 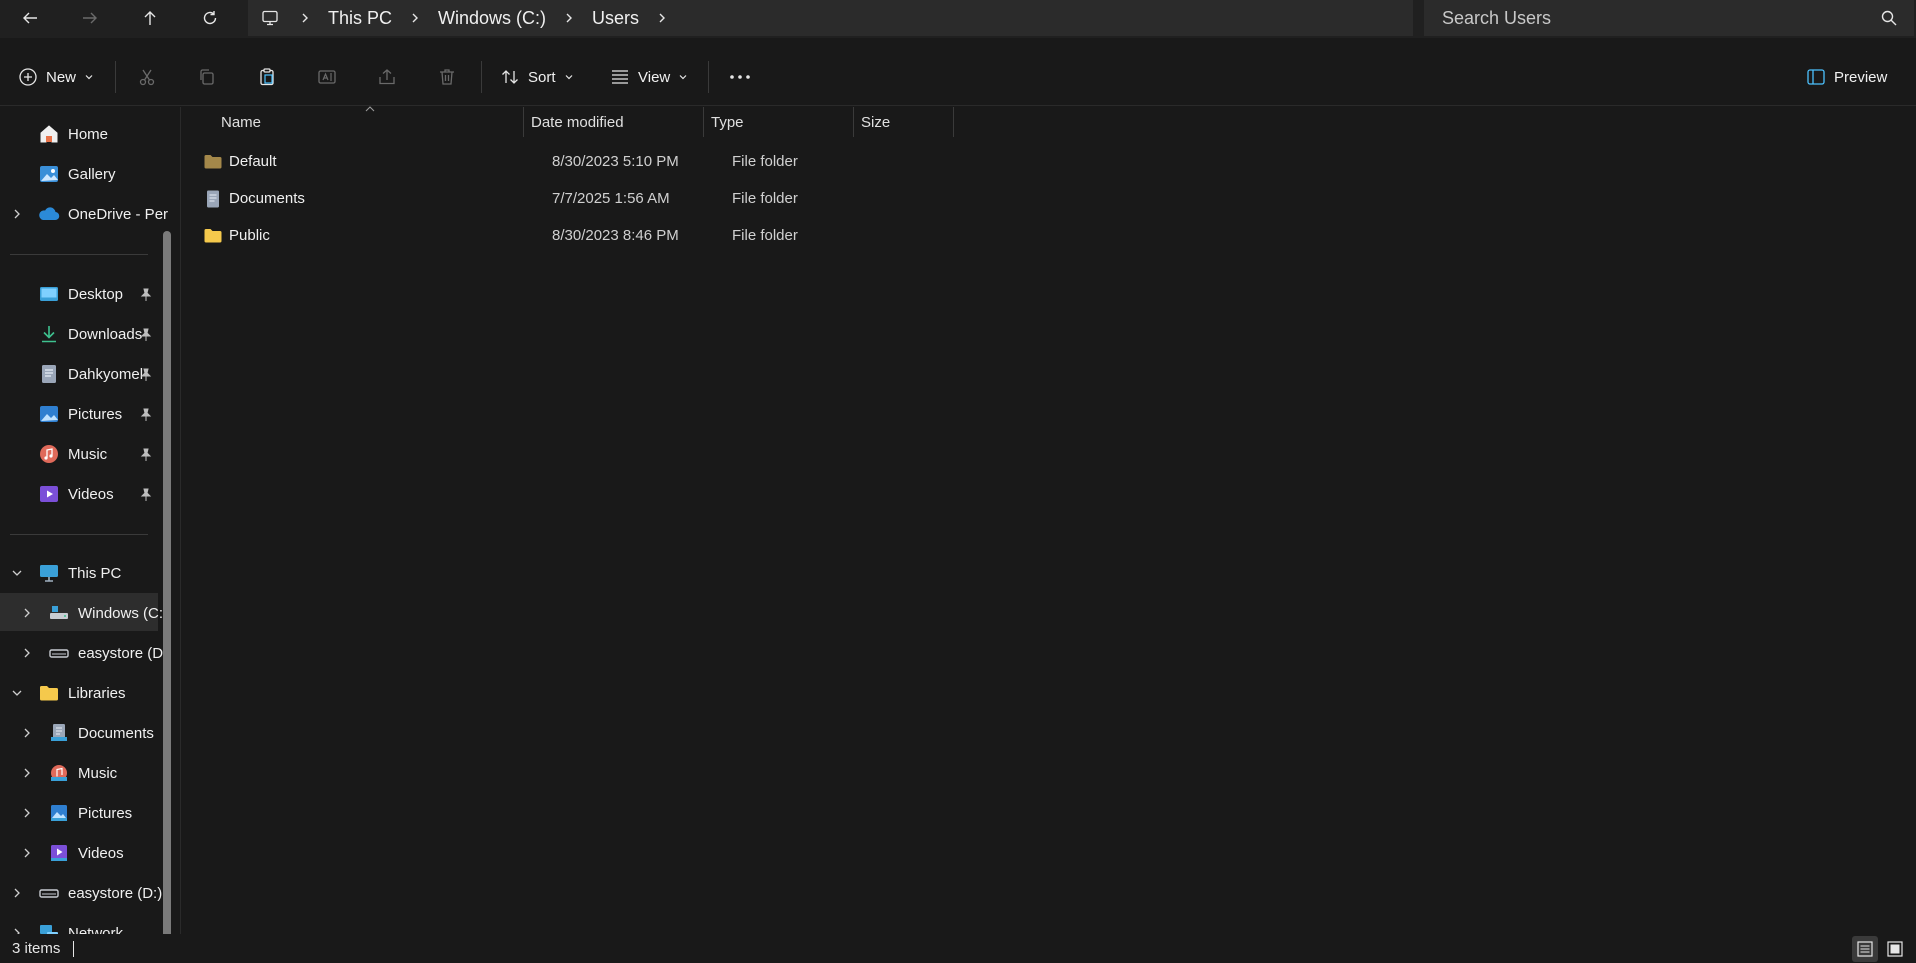 What do you see at coordinates (1895, 949) in the screenshot?
I see `tiles-view-button` at bounding box center [1895, 949].